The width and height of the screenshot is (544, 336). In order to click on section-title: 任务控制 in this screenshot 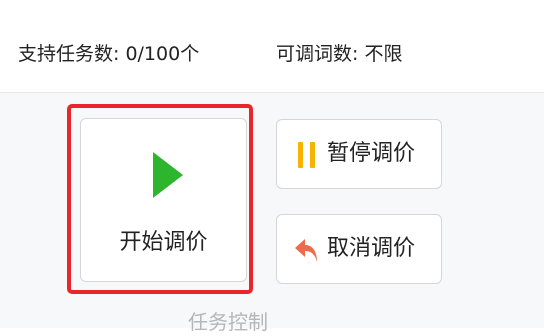, I will do `click(228, 322)`.